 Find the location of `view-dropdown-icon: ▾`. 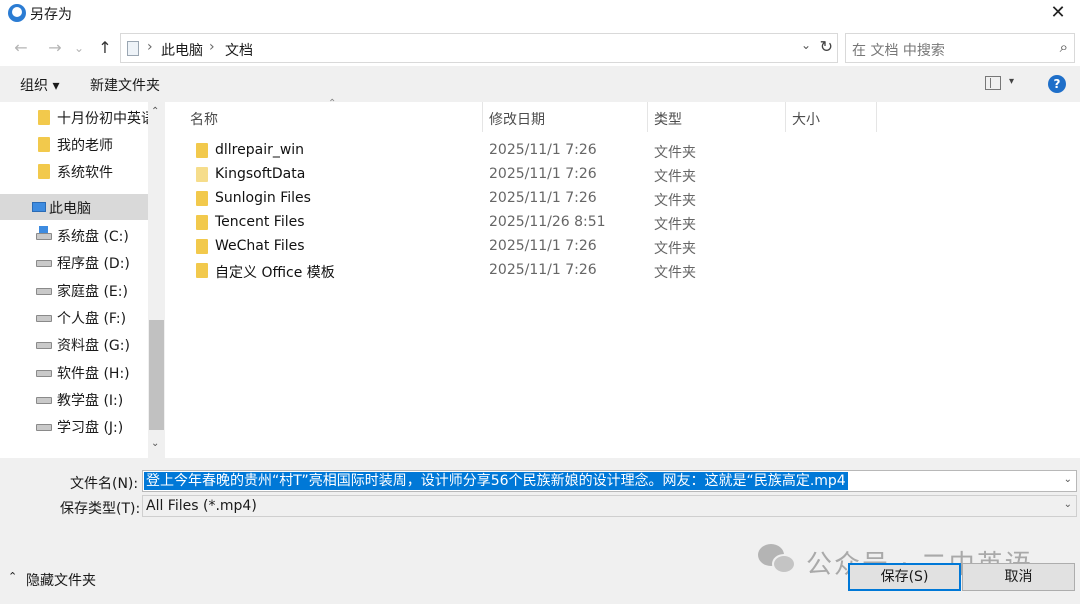

view-dropdown-icon: ▾ is located at coordinates (1011, 81).